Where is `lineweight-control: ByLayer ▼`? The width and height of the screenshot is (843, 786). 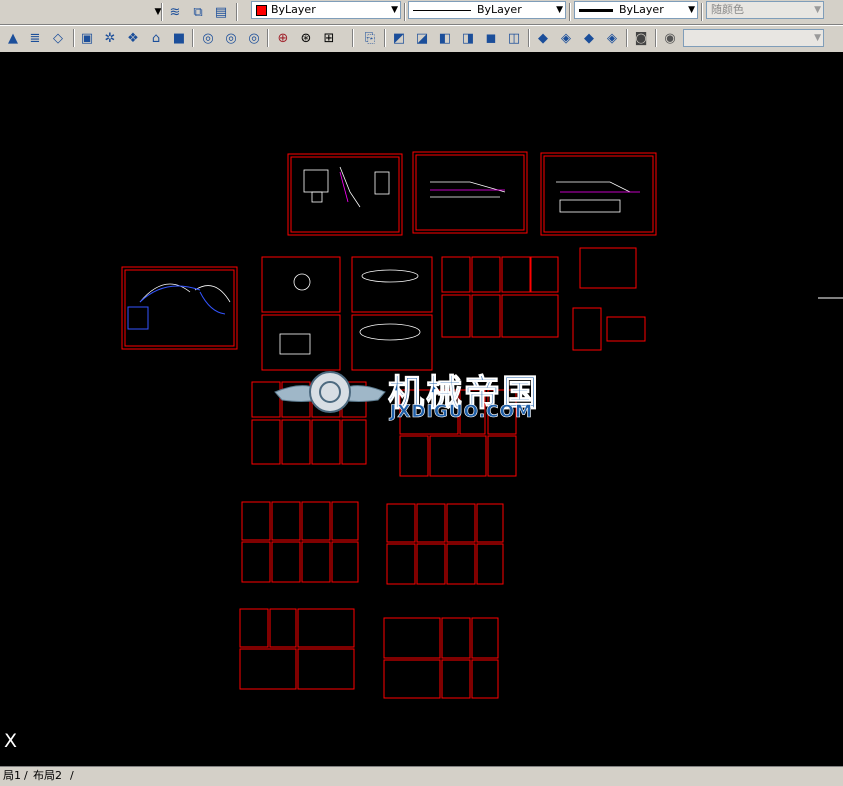
lineweight-control: ByLayer ▼ is located at coordinates (636, 10).